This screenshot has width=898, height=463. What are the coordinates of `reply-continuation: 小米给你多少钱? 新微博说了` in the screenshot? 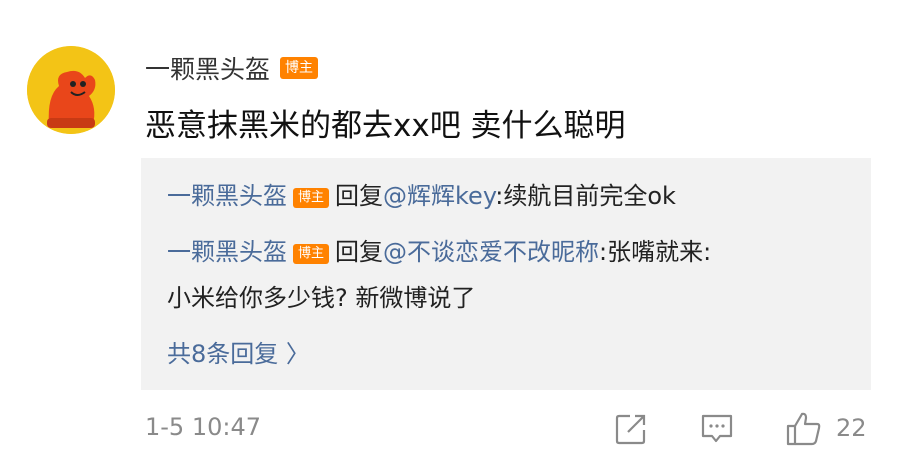 It's located at (321, 298).